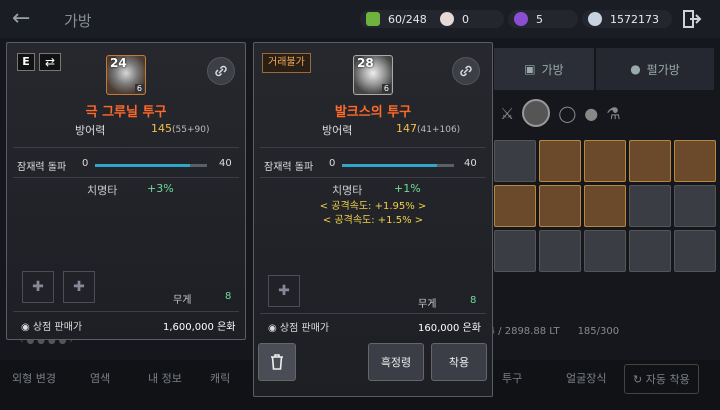  Describe the element at coordinates (34, 378) in the screenshot. I see `appearance-change-button: 외형 변경` at that location.